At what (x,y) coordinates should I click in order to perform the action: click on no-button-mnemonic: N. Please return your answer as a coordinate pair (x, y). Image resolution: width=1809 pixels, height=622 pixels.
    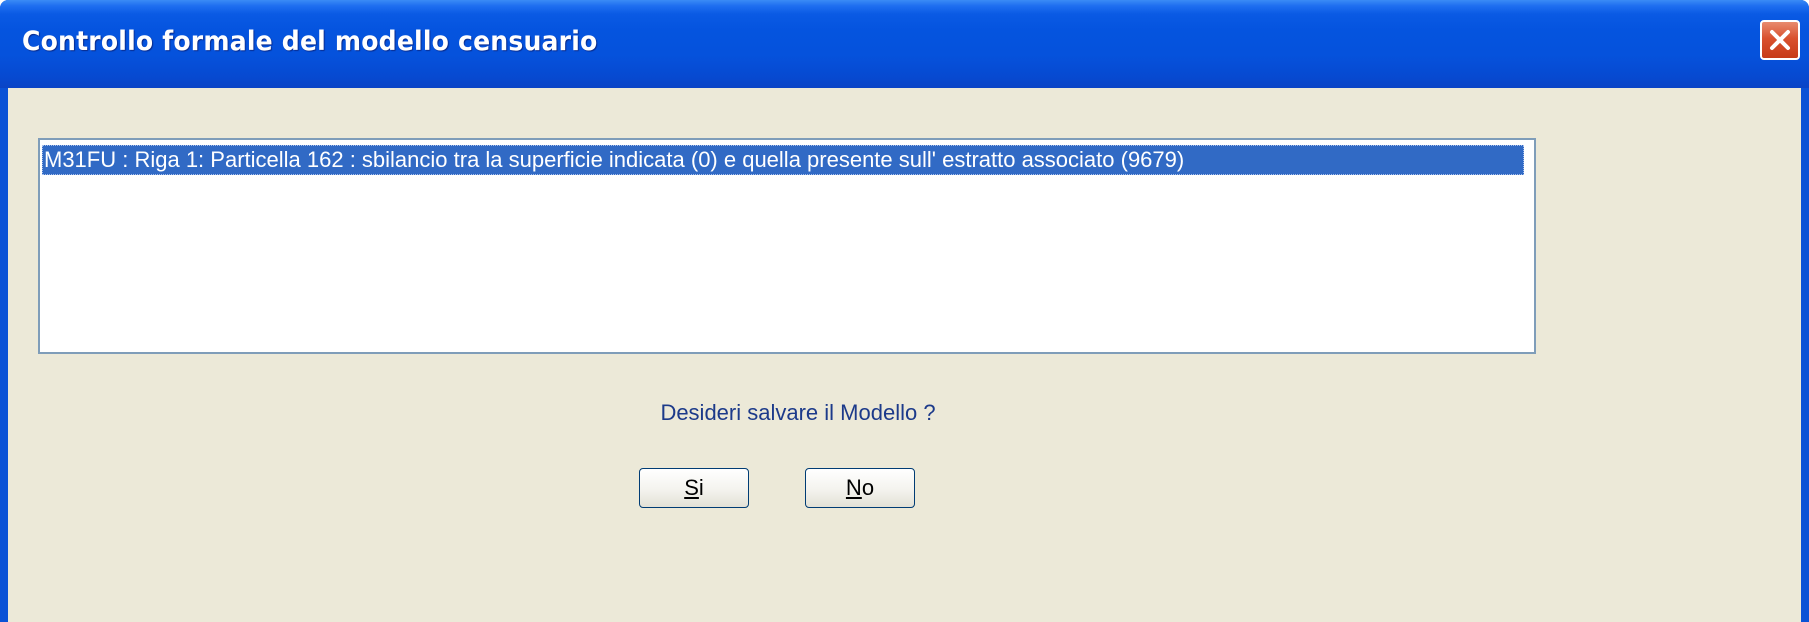
    Looking at the image, I should click on (853, 487).